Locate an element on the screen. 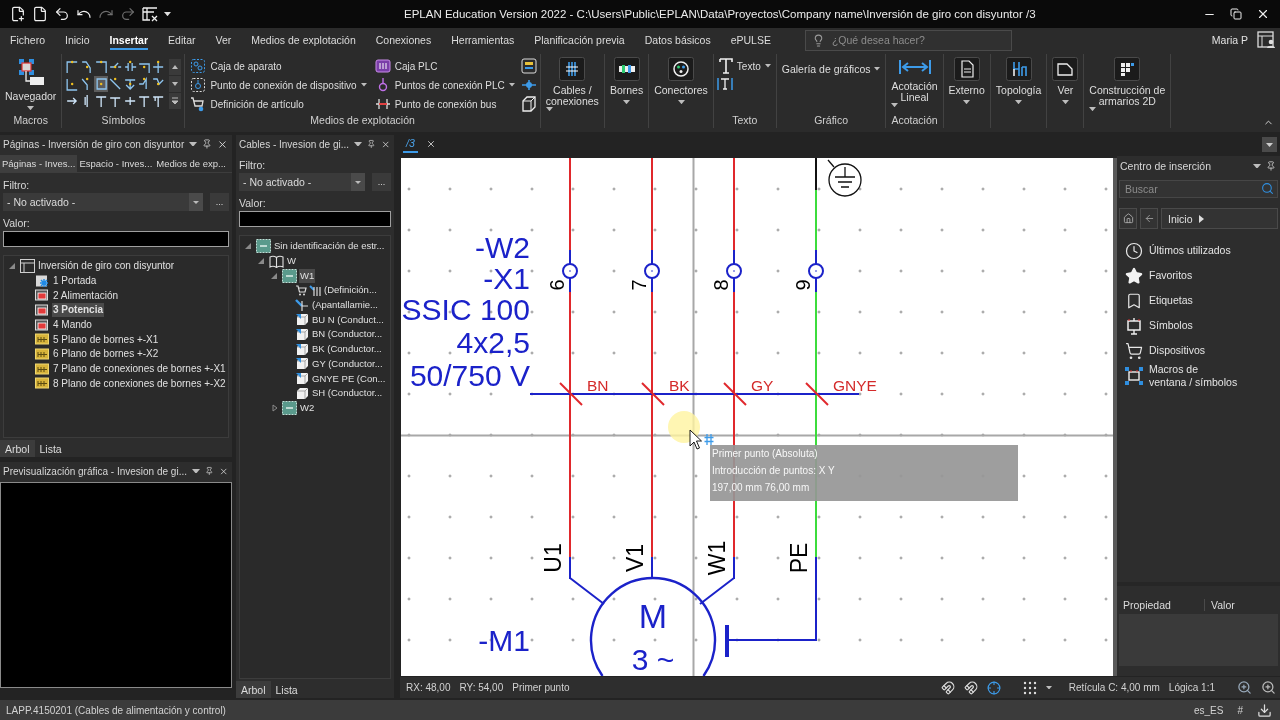 The height and width of the screenshot is (720, 1280). tree-item: 6 Plano de bornes +-X2 is located at coordinates (106, 354).